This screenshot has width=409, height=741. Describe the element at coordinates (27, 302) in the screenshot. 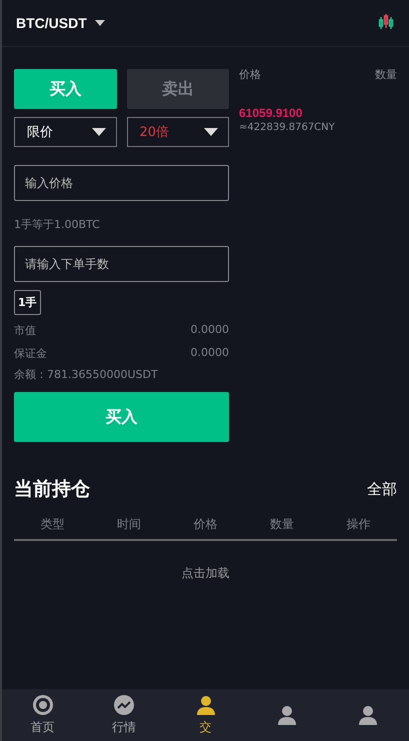

I see `lot-chip: 1手` at that location.